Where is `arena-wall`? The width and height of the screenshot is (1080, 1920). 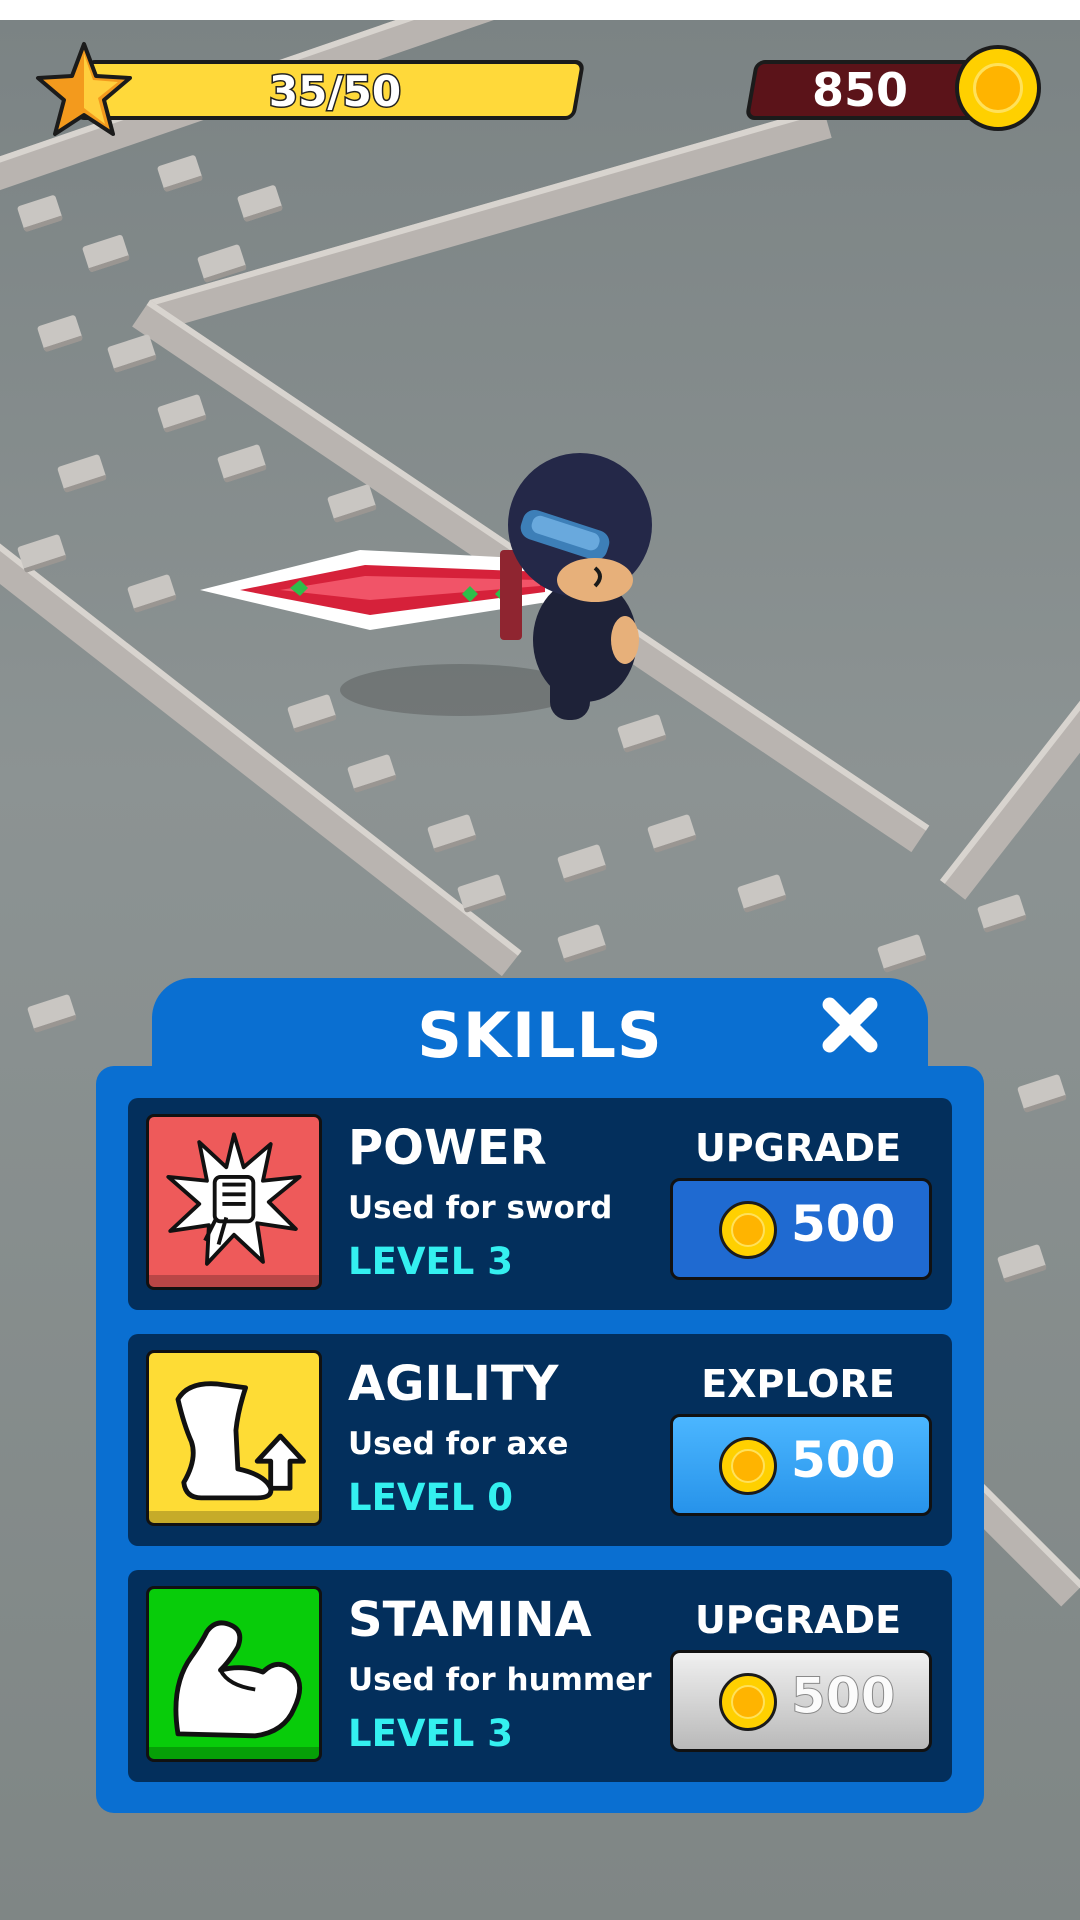
arena-wall is located at coordinates (1010, 787).